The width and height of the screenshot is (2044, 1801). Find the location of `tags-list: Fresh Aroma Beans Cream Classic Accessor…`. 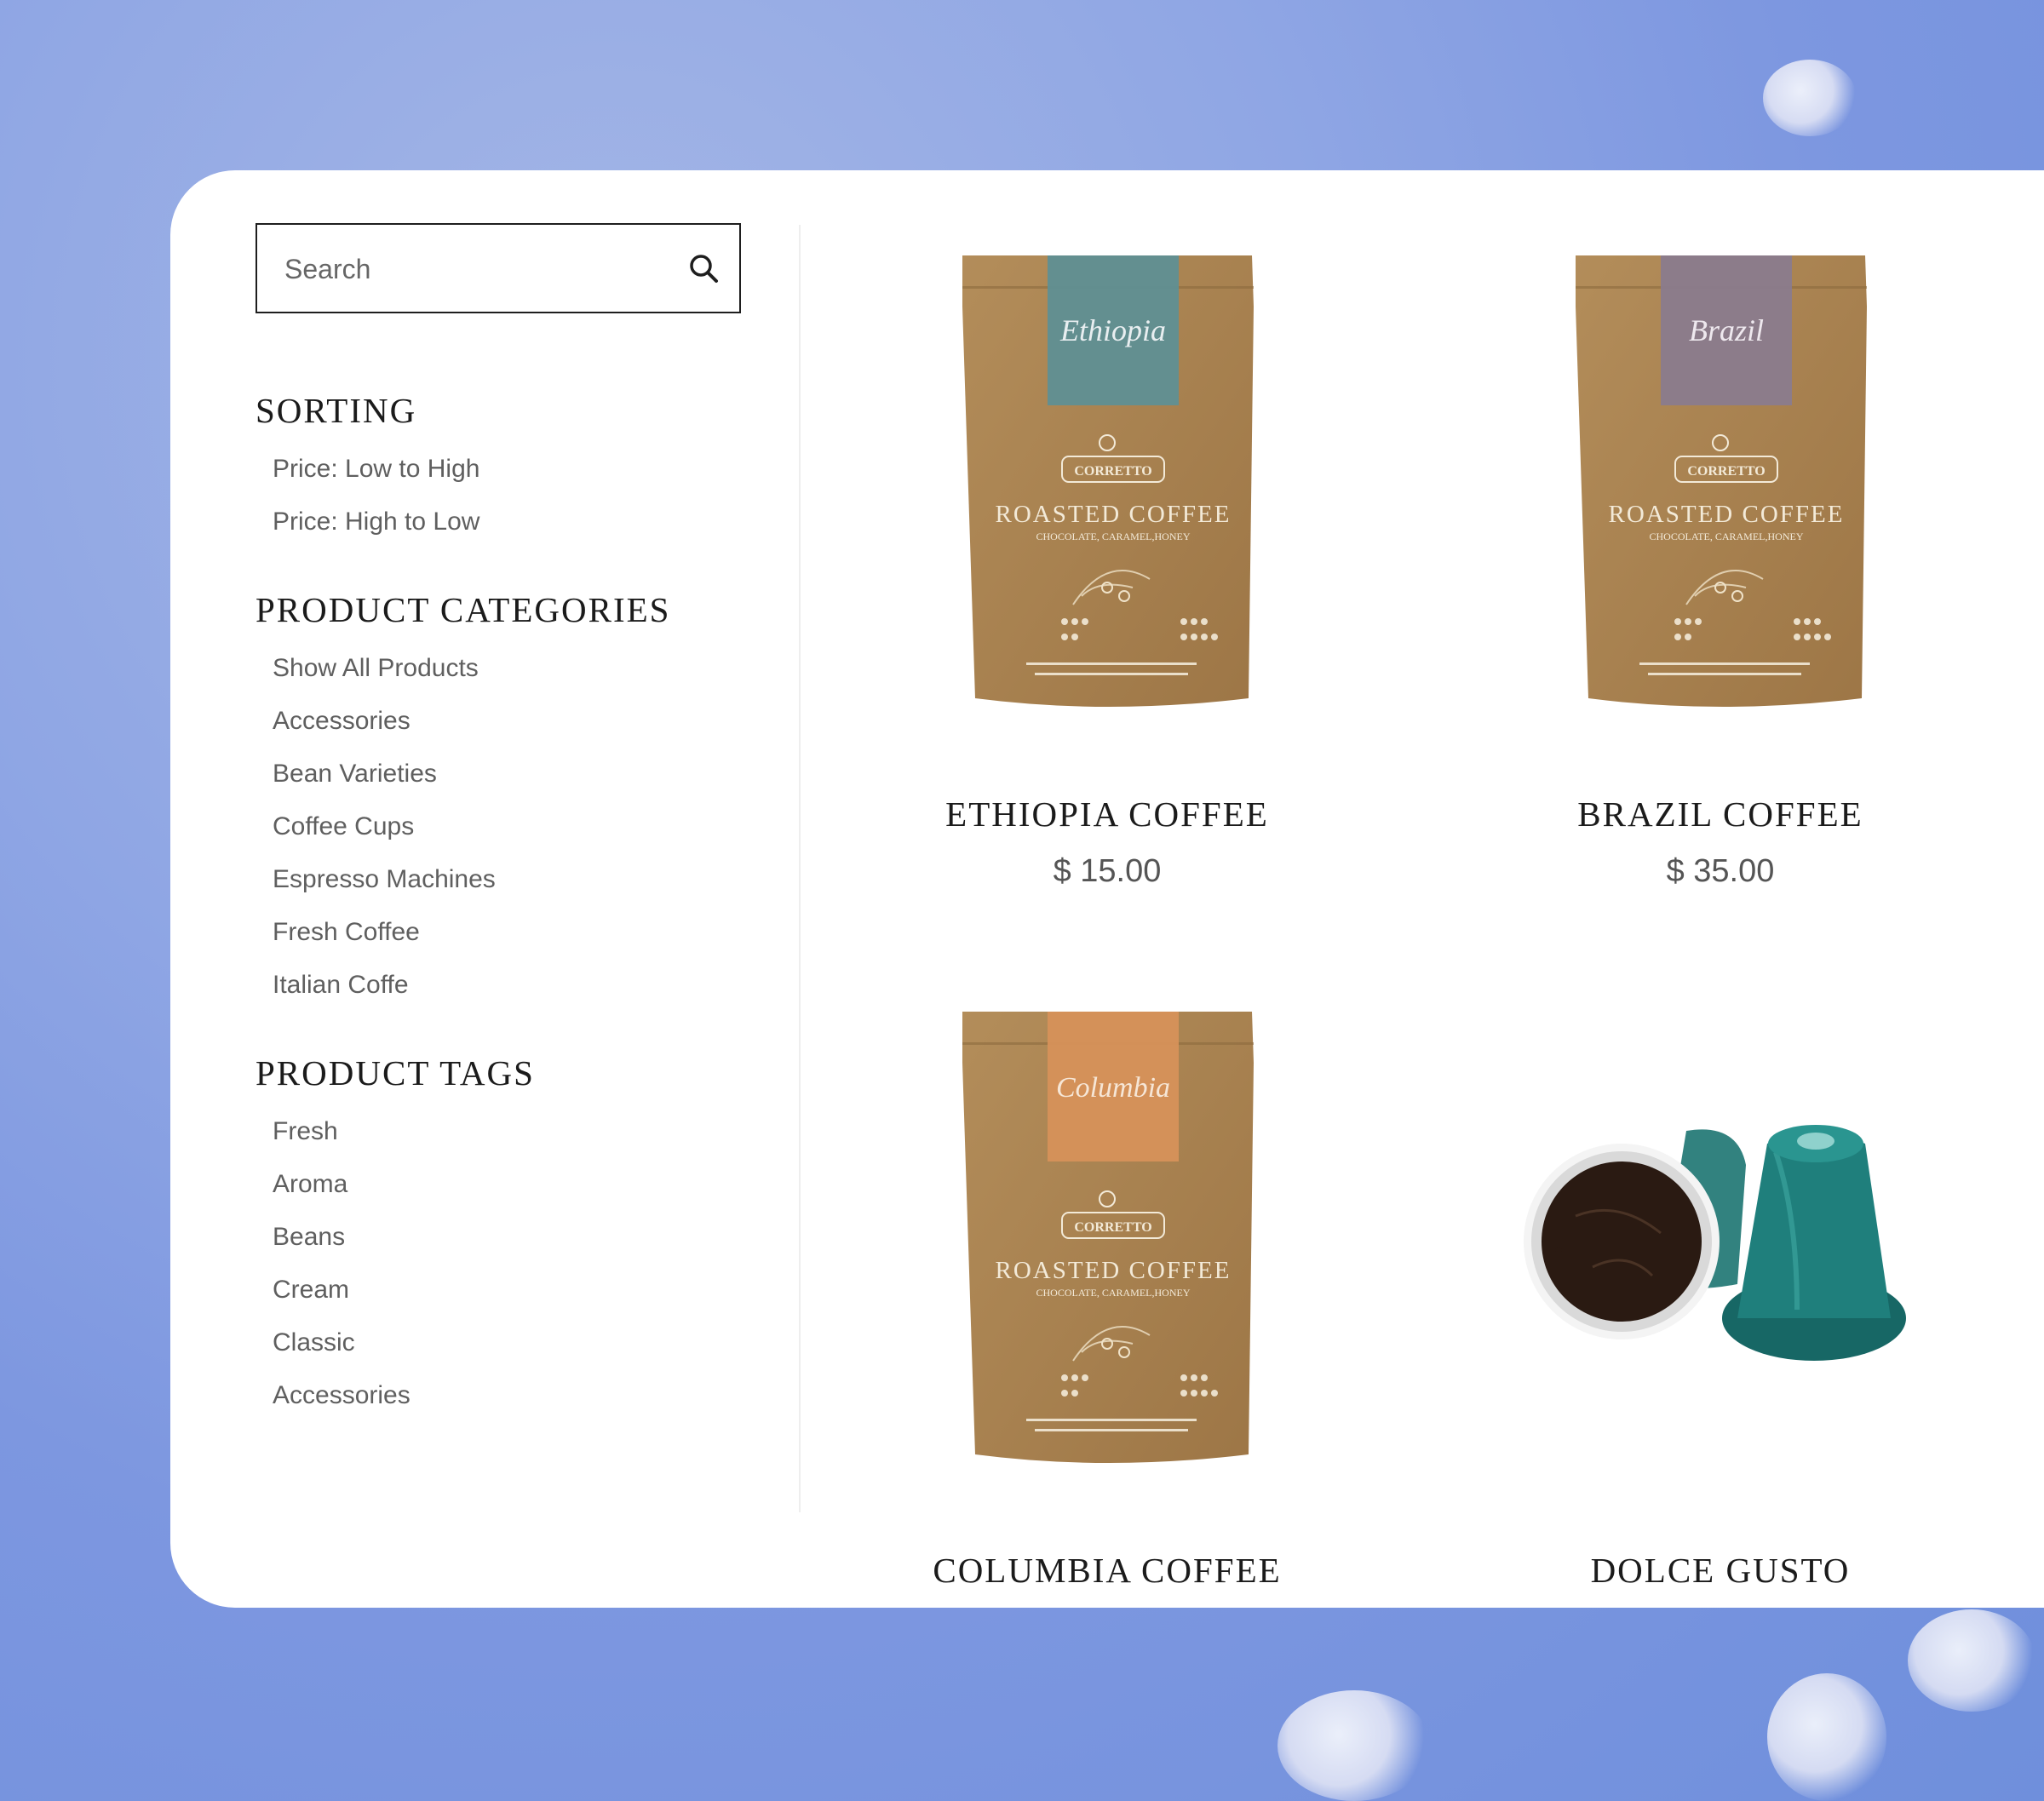

tags-list: Fresh Aroma Beans Cream Classic Accessor… is located at coordinates (342, 1264).